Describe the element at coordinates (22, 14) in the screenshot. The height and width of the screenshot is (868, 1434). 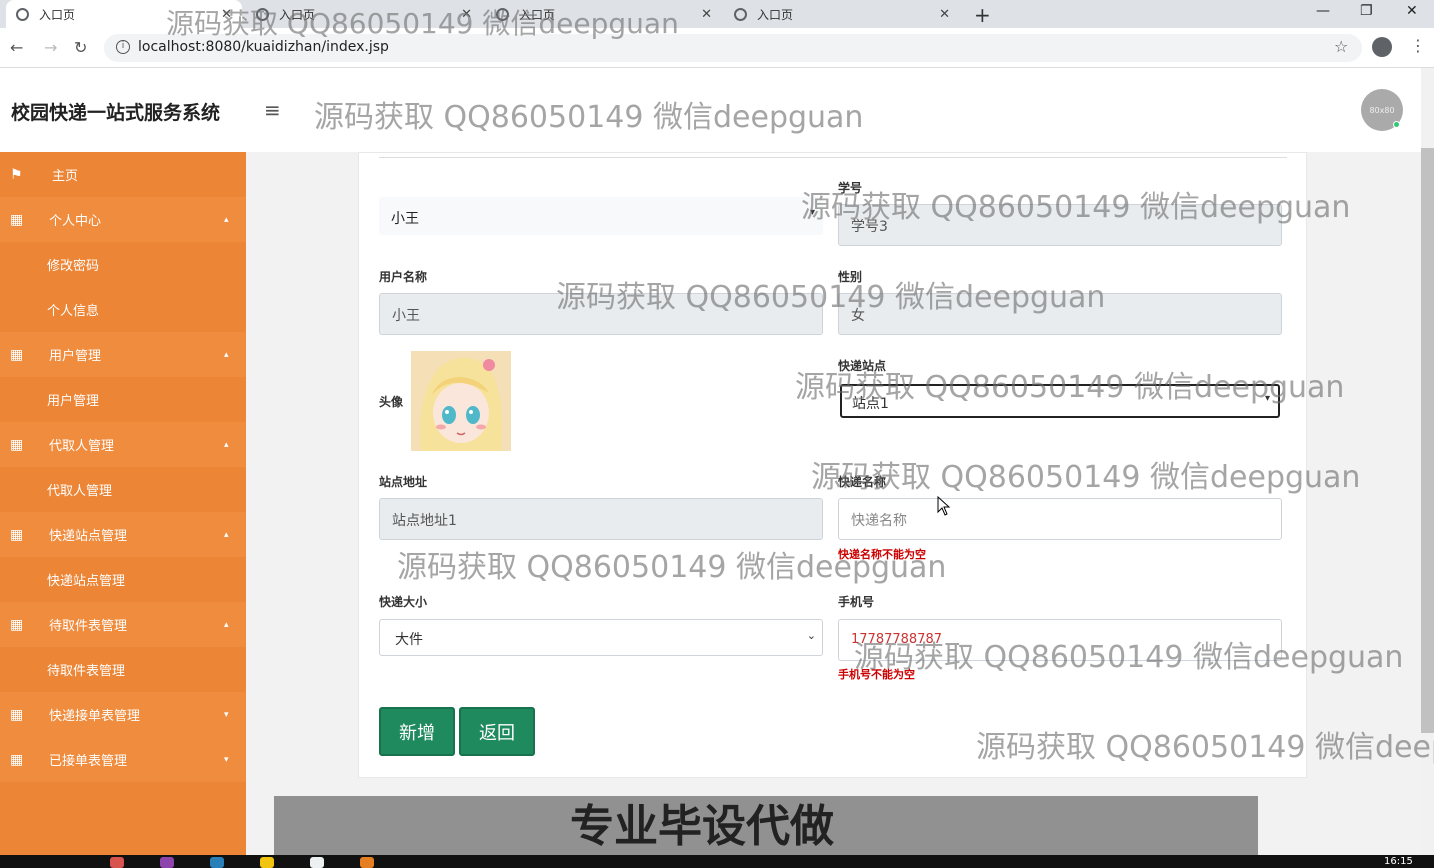
I see `globe-icon` at that location.